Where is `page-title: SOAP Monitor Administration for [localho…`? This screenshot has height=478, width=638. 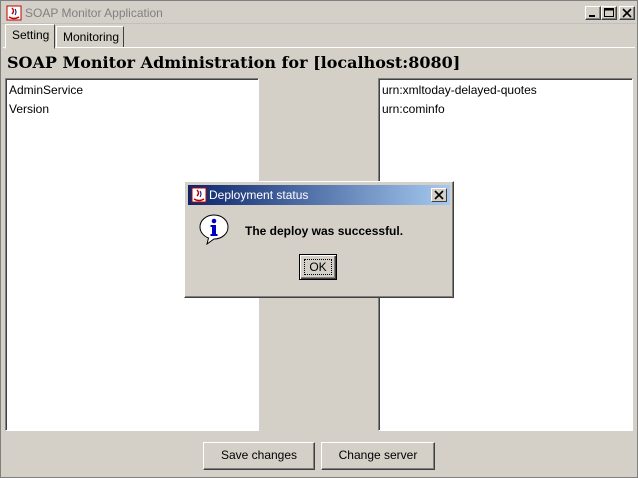 page-title: SOAP Monitor Administration for [localho… is located at coordinates (234, 62).